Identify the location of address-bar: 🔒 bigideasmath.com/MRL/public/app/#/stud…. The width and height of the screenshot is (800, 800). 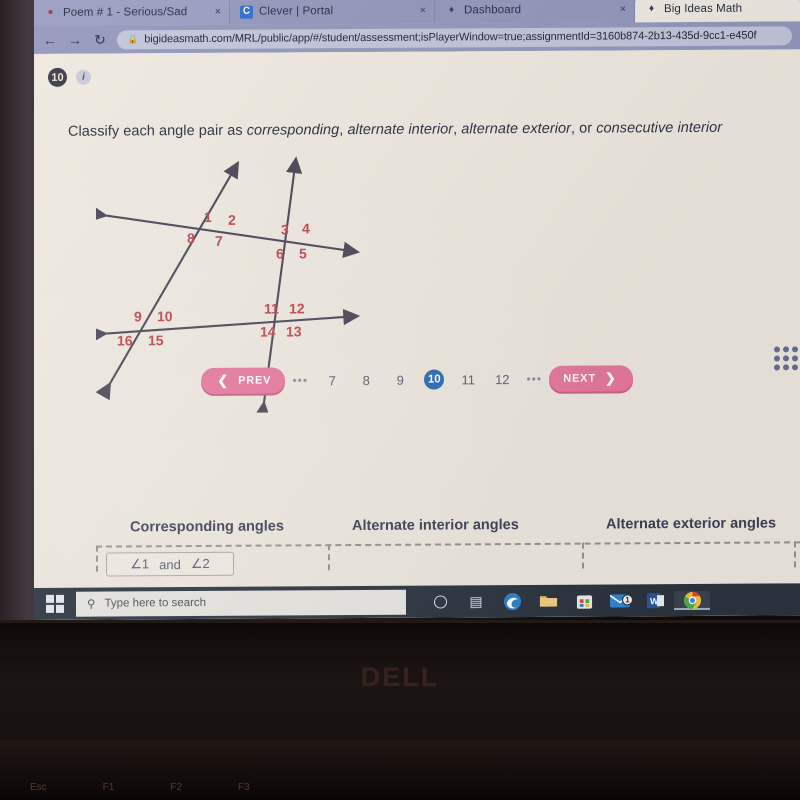
(454, 37).